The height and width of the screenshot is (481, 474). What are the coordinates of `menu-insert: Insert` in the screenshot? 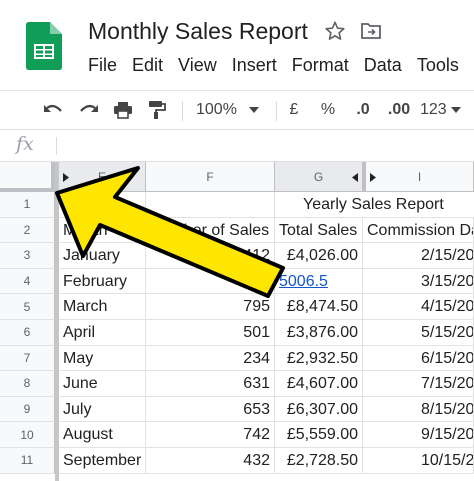 It's located at (254, 65).